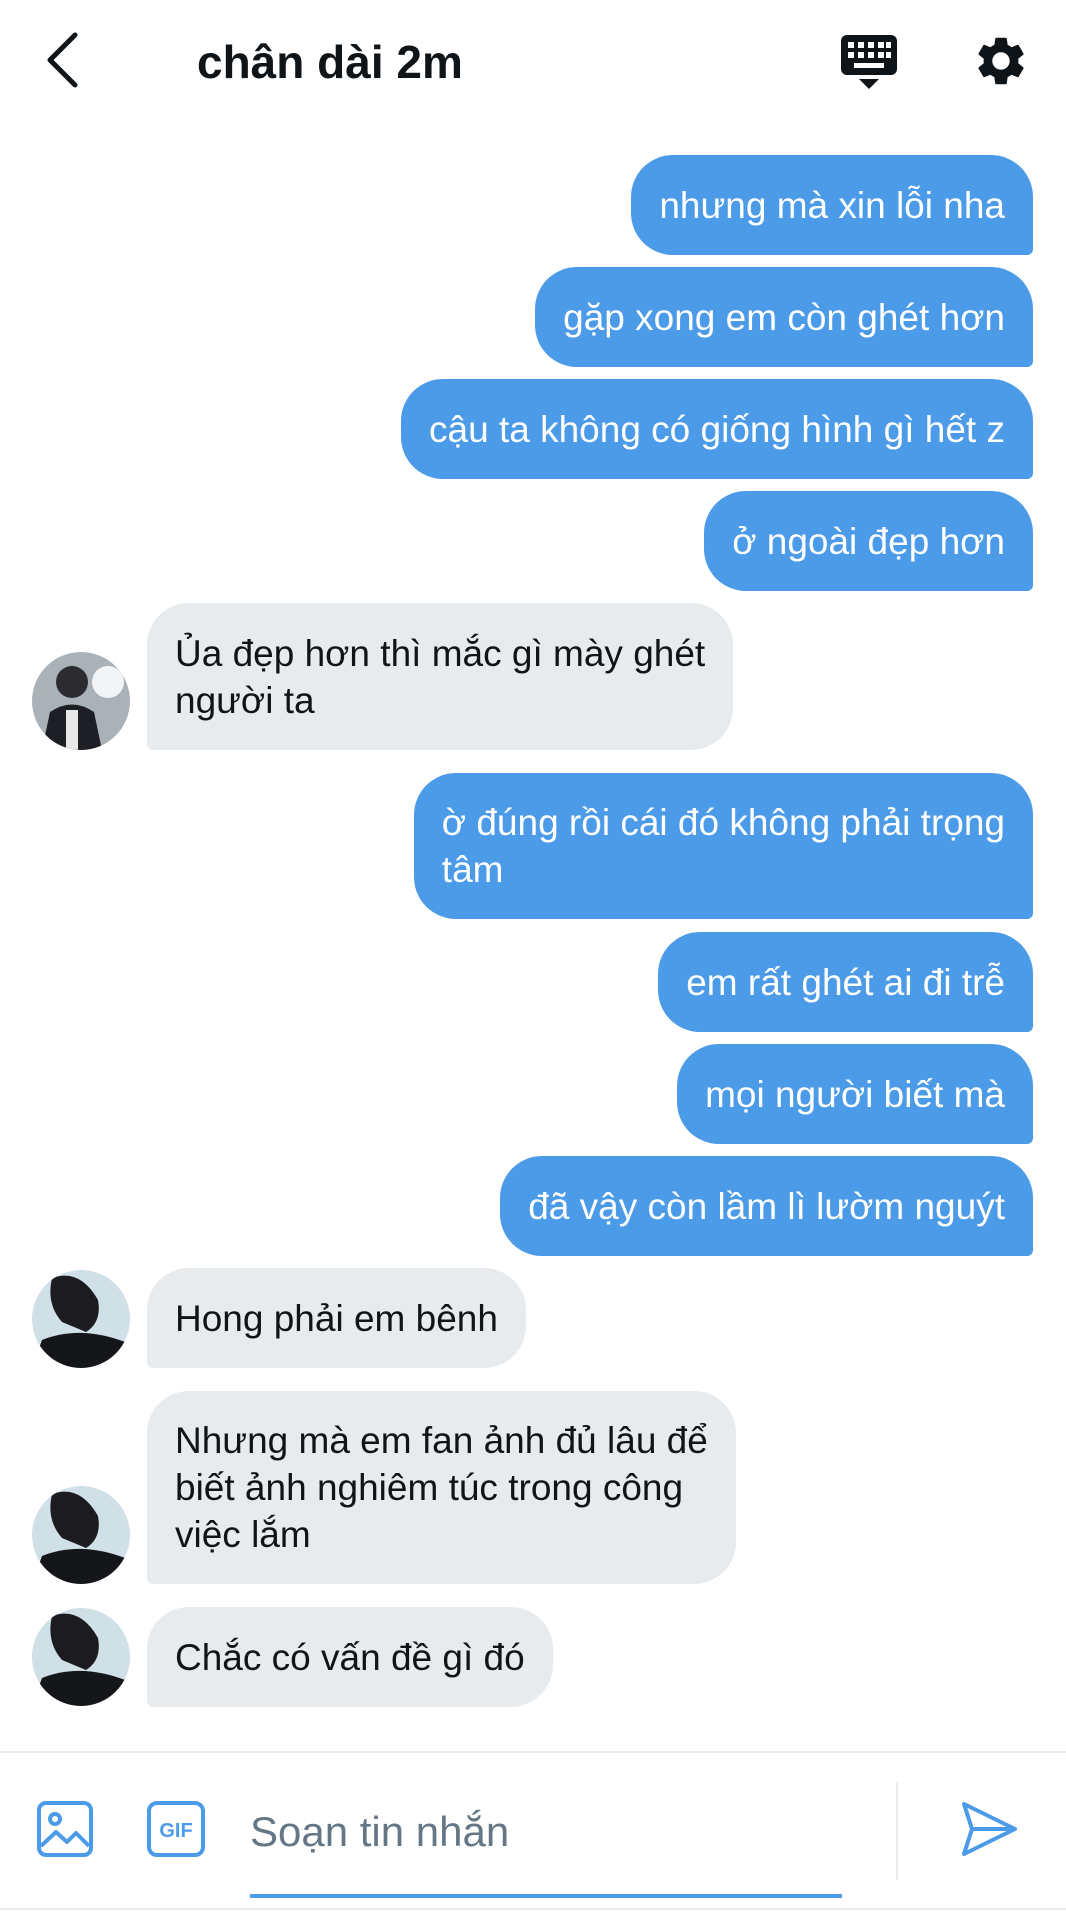  I want to click on message-input, so click(546, 1832).